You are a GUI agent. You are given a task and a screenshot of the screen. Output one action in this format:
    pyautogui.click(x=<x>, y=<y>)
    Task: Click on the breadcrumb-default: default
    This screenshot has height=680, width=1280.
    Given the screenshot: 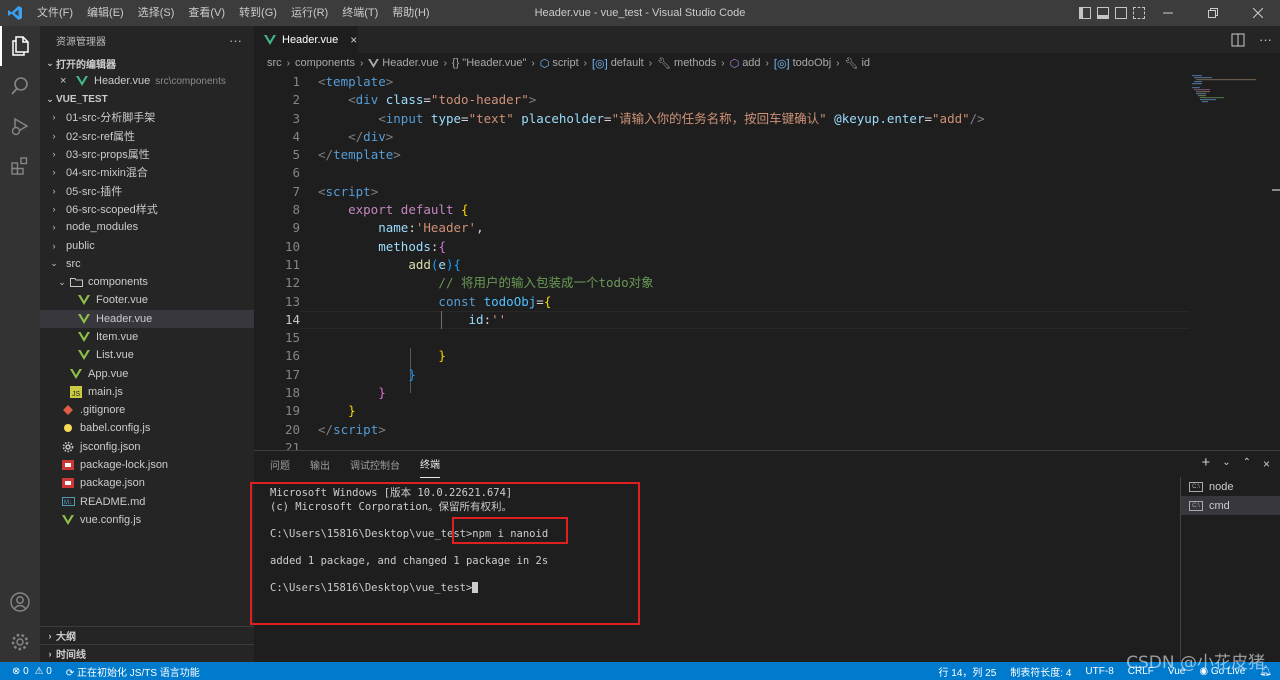 What is the action you would take?
    pyautogui.click(x=627, y=63)
    